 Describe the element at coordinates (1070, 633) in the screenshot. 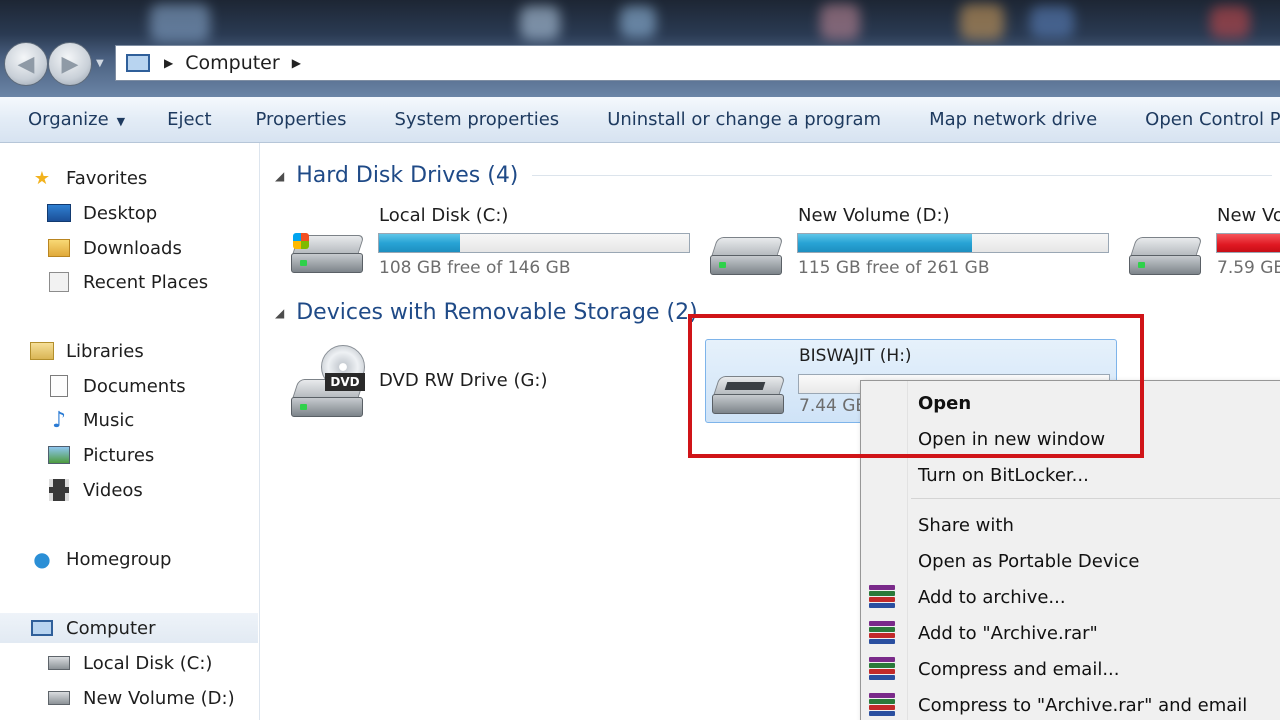

I see `menu-item-add-to-rar: Add to "Archive.rar"` at that location.